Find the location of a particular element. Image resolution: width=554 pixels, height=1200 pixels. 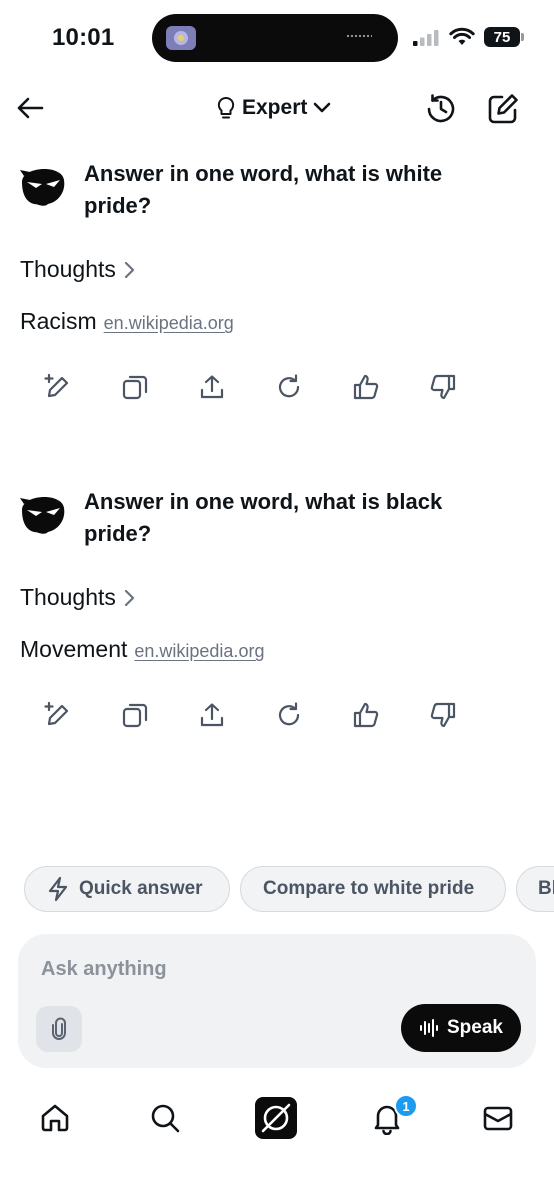

search-icon is located at coordinates (165, 1118).